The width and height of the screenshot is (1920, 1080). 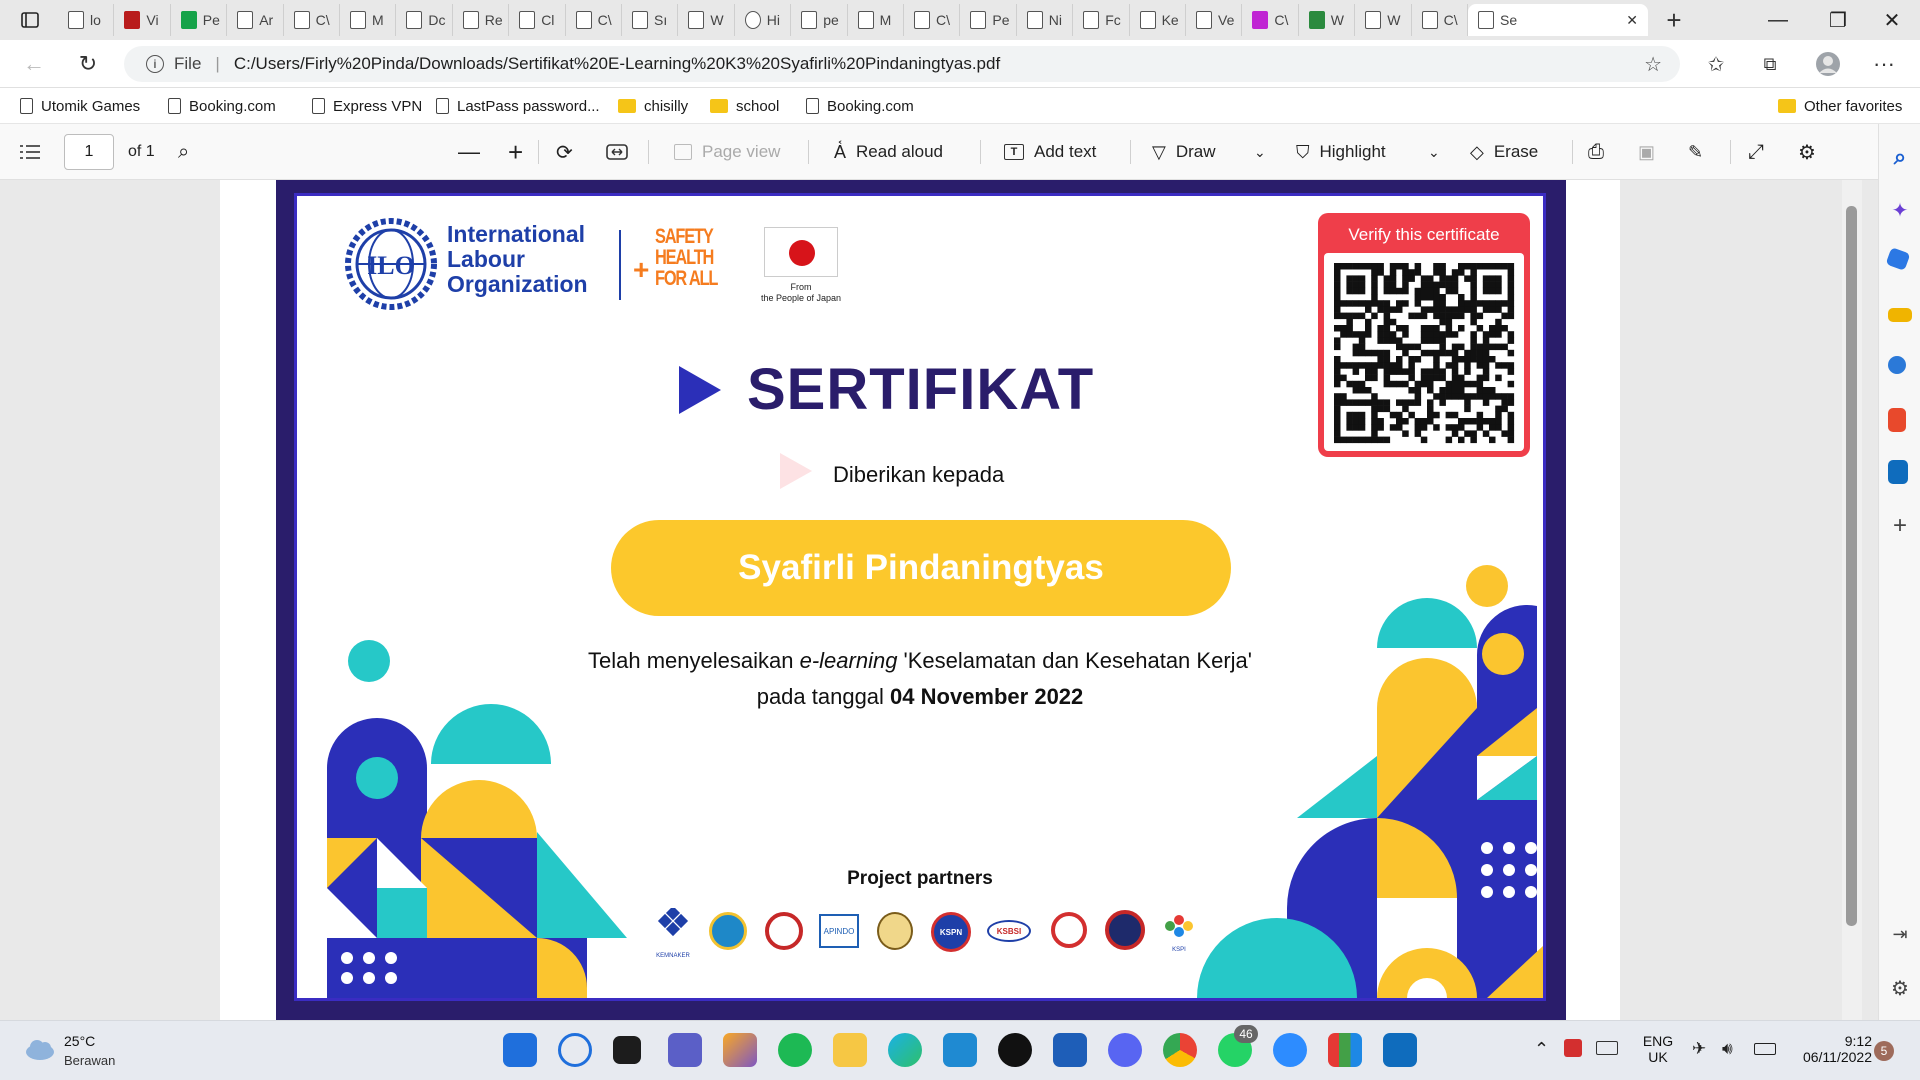 What do you see at coordinates (1778, 20) in the screenshot?
I see `minimize-button: —` at bounding box center [1778, 20].